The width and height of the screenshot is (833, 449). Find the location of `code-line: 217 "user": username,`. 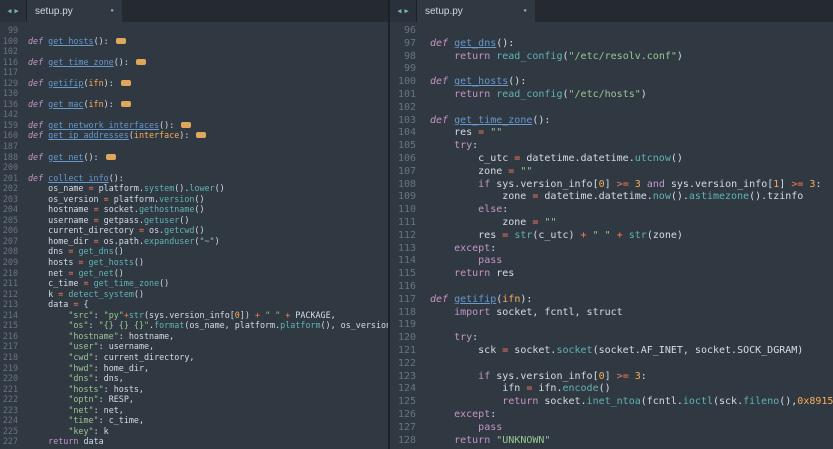

code-line: 217 "user": username, is located at coordinates (194, 346).